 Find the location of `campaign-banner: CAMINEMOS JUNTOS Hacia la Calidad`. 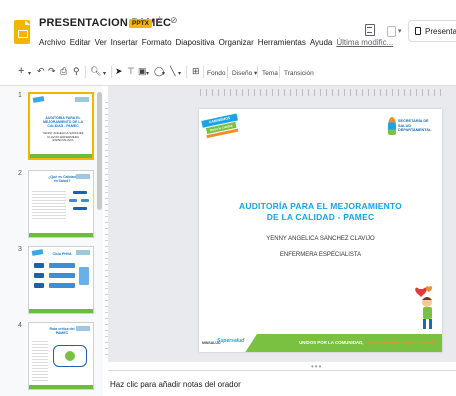

campaign-banner: CAMINEMOS JUNTOS Hacia la Calidad is located at coordinates (220, 126).